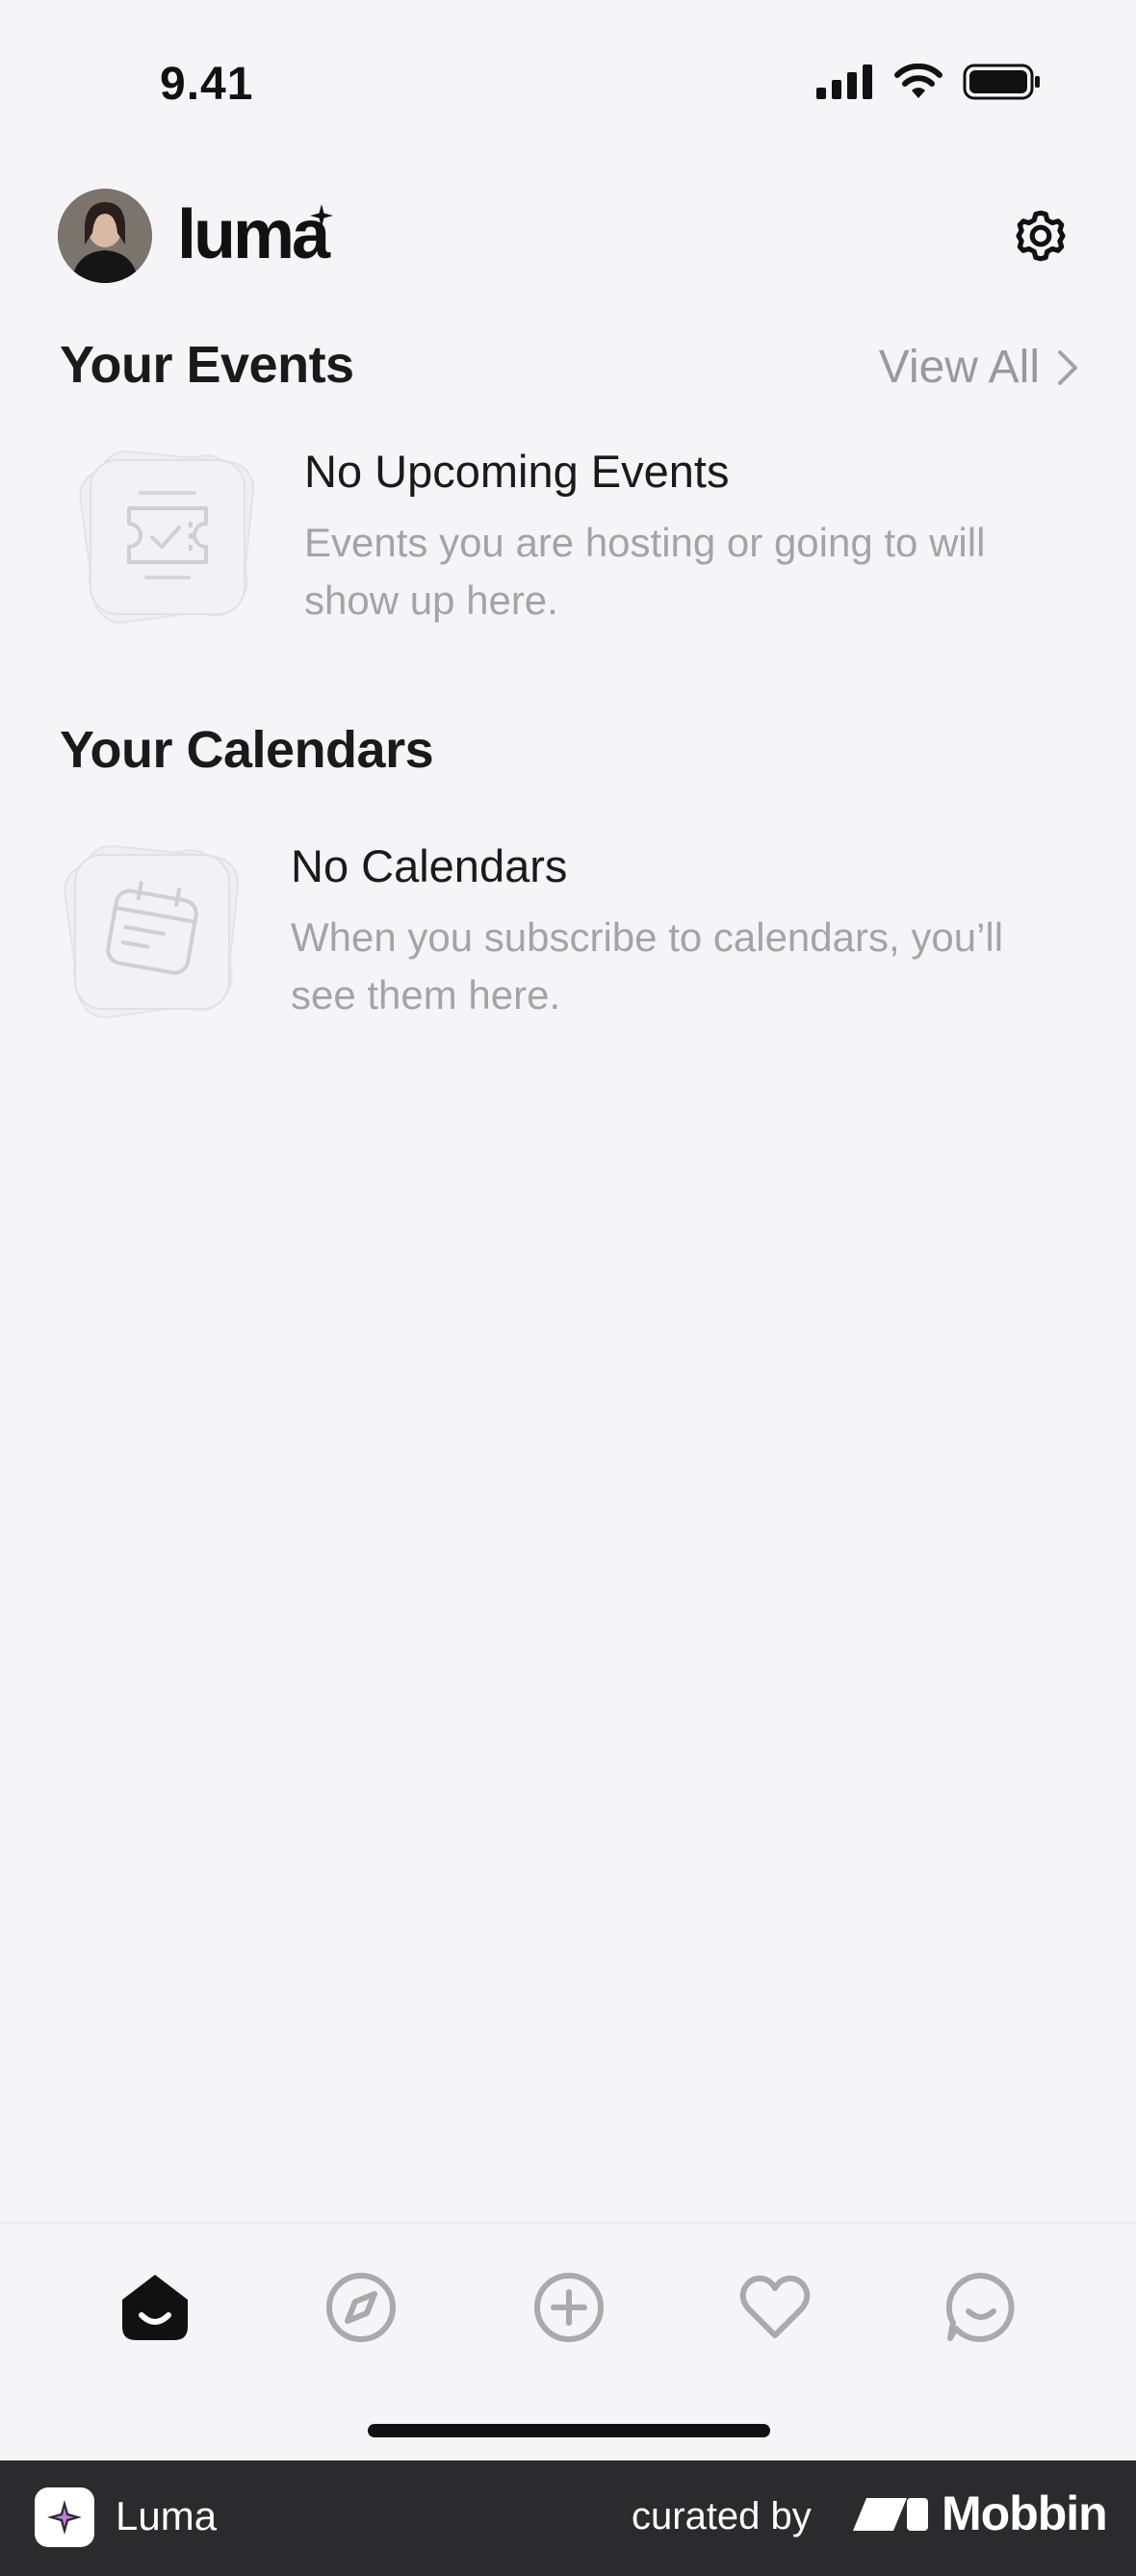 Image resolution: width=1136 pixels, height=2576 pixels. I want to click on home-icon, so click(155, 2308).